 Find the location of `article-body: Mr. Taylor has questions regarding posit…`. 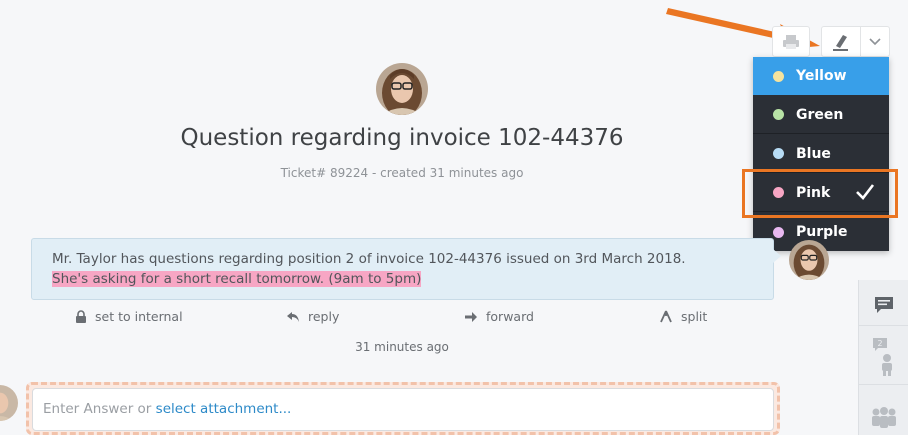

article-body: Mr. Taylor has questions regarding posit… is located at coordinates (406, 269).